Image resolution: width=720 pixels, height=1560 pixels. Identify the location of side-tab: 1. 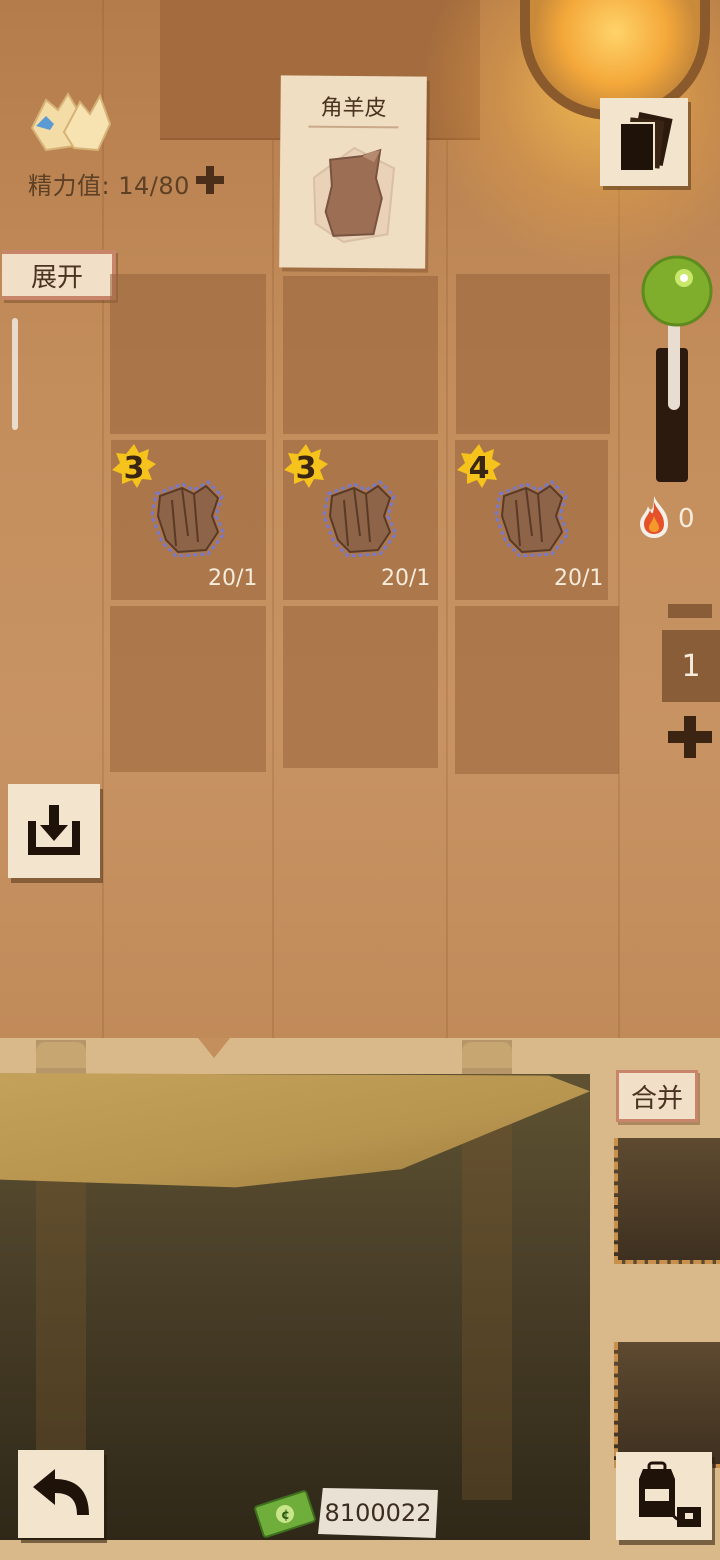
(691, 666).